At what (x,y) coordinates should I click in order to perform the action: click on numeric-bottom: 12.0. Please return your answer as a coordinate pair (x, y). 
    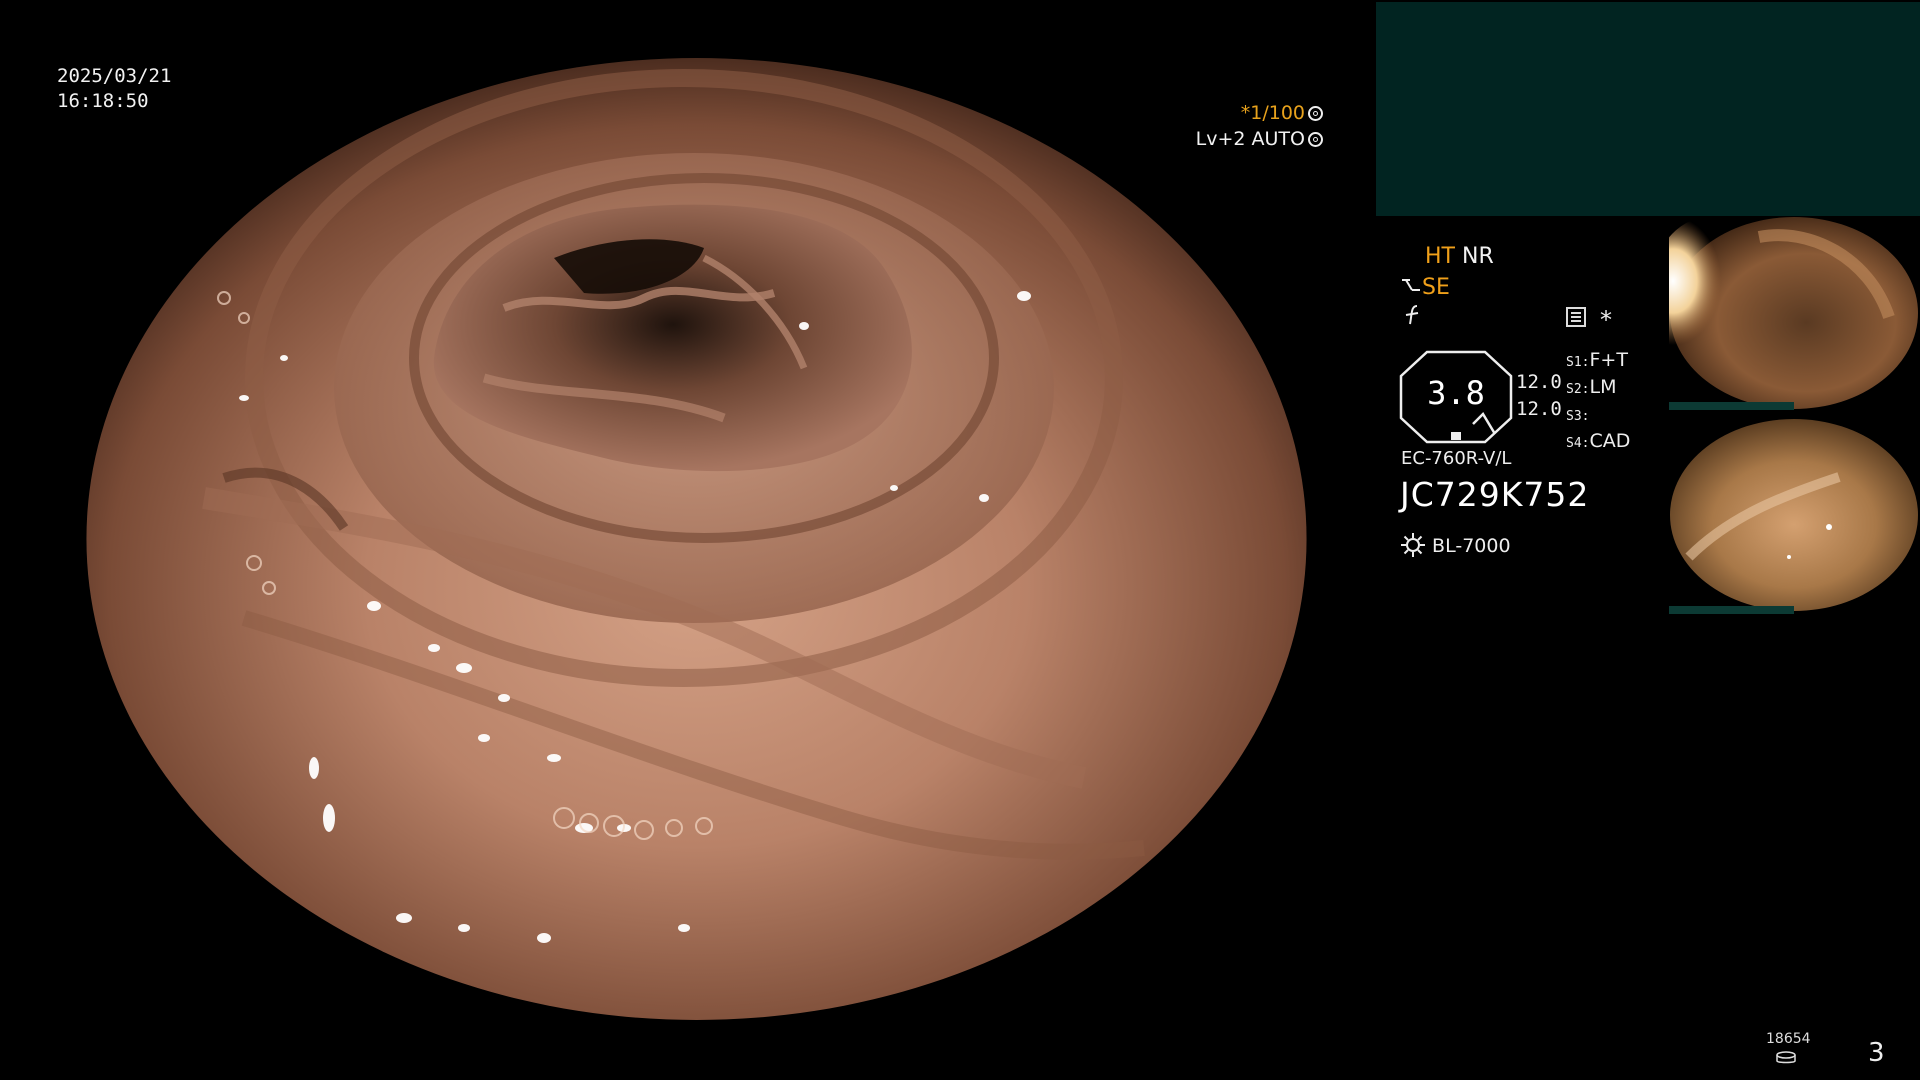
    Looking at the image, I should click on (1539, 409).